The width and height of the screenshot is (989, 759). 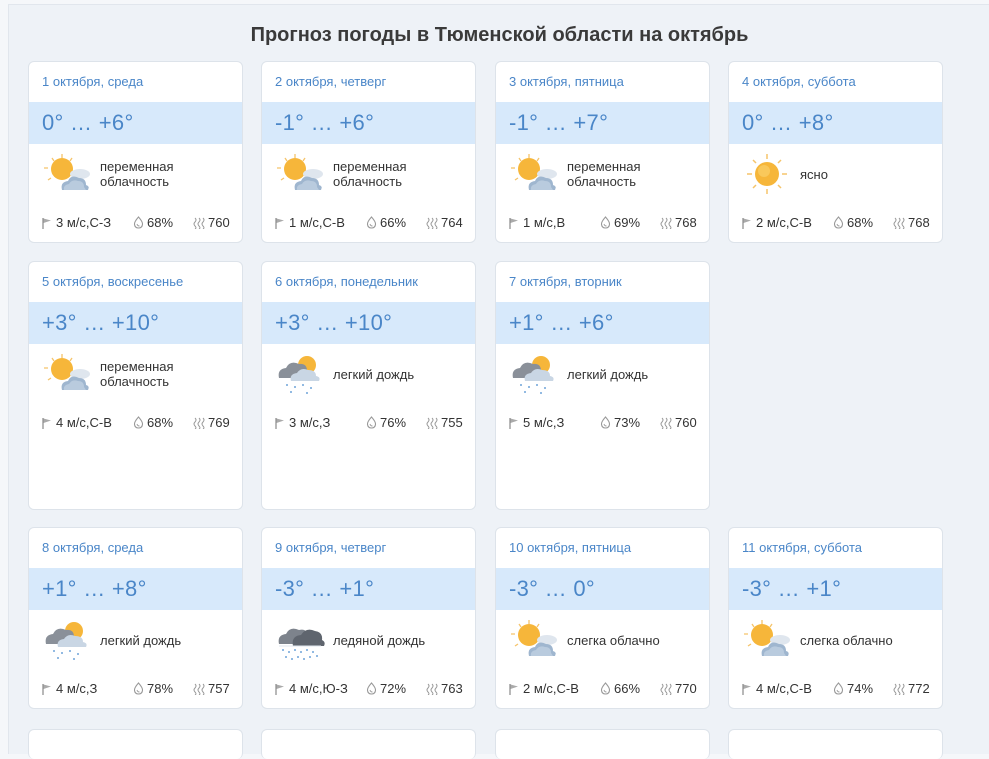 What do you see at coordinates (919, 688) in the screenshot?
I see `pressure-value: 772` at bounding box center [919, 688].